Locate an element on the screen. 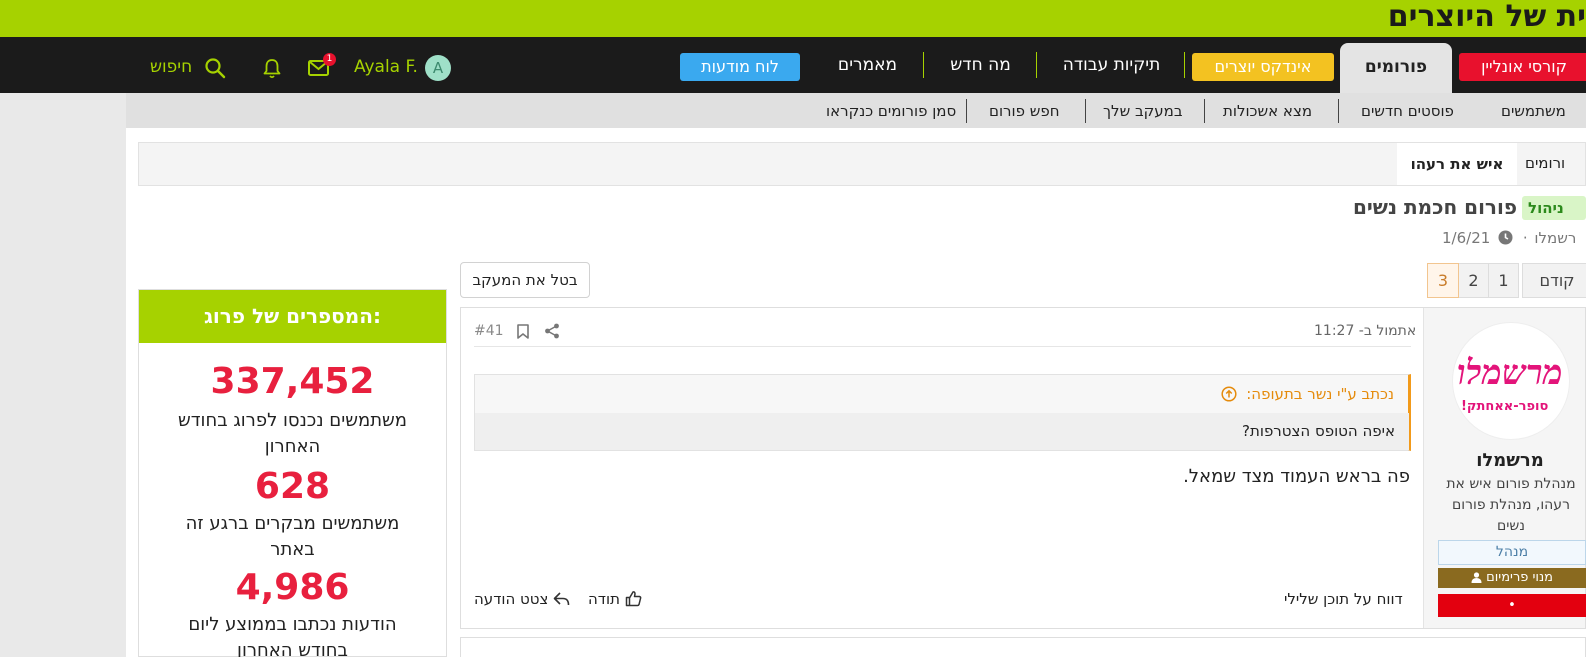 The height and width of the screenshot is (657, 1586). user-name: Ayala F. is located at coordinates (386, 67).